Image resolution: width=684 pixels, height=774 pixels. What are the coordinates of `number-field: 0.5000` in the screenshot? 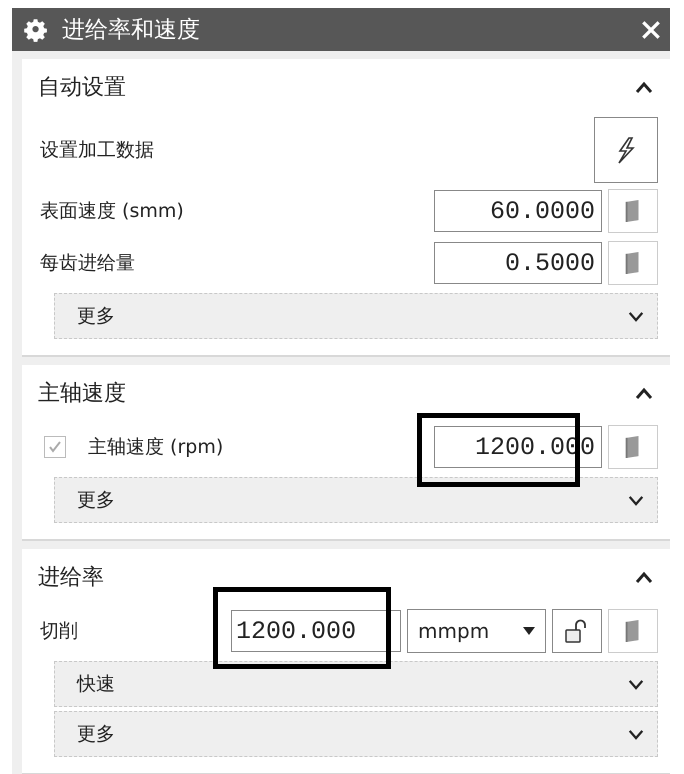 It's located at (518, 263).